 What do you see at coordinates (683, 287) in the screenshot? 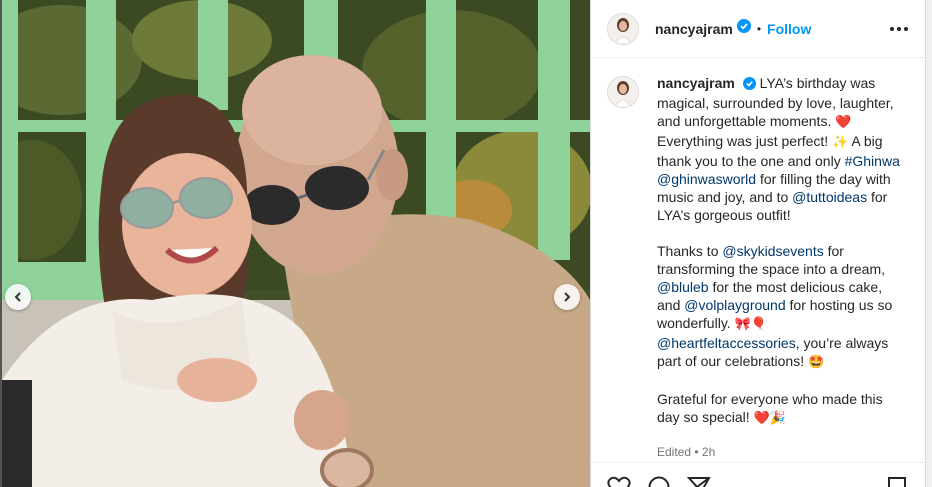
I see `mention-link: @bluleb` at bounding box center [683, 287].